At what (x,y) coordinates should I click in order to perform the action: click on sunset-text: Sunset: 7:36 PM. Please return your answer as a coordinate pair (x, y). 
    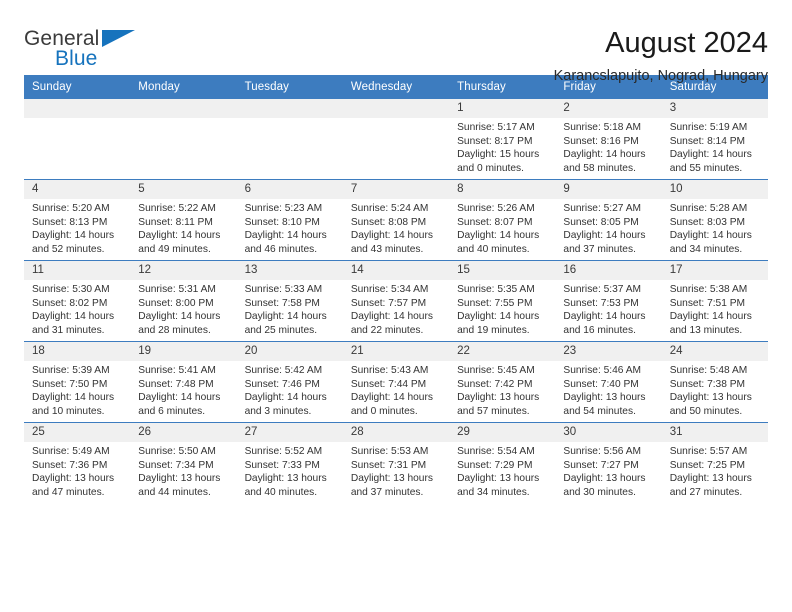
    Looking at the image, I should click on (70, 465).